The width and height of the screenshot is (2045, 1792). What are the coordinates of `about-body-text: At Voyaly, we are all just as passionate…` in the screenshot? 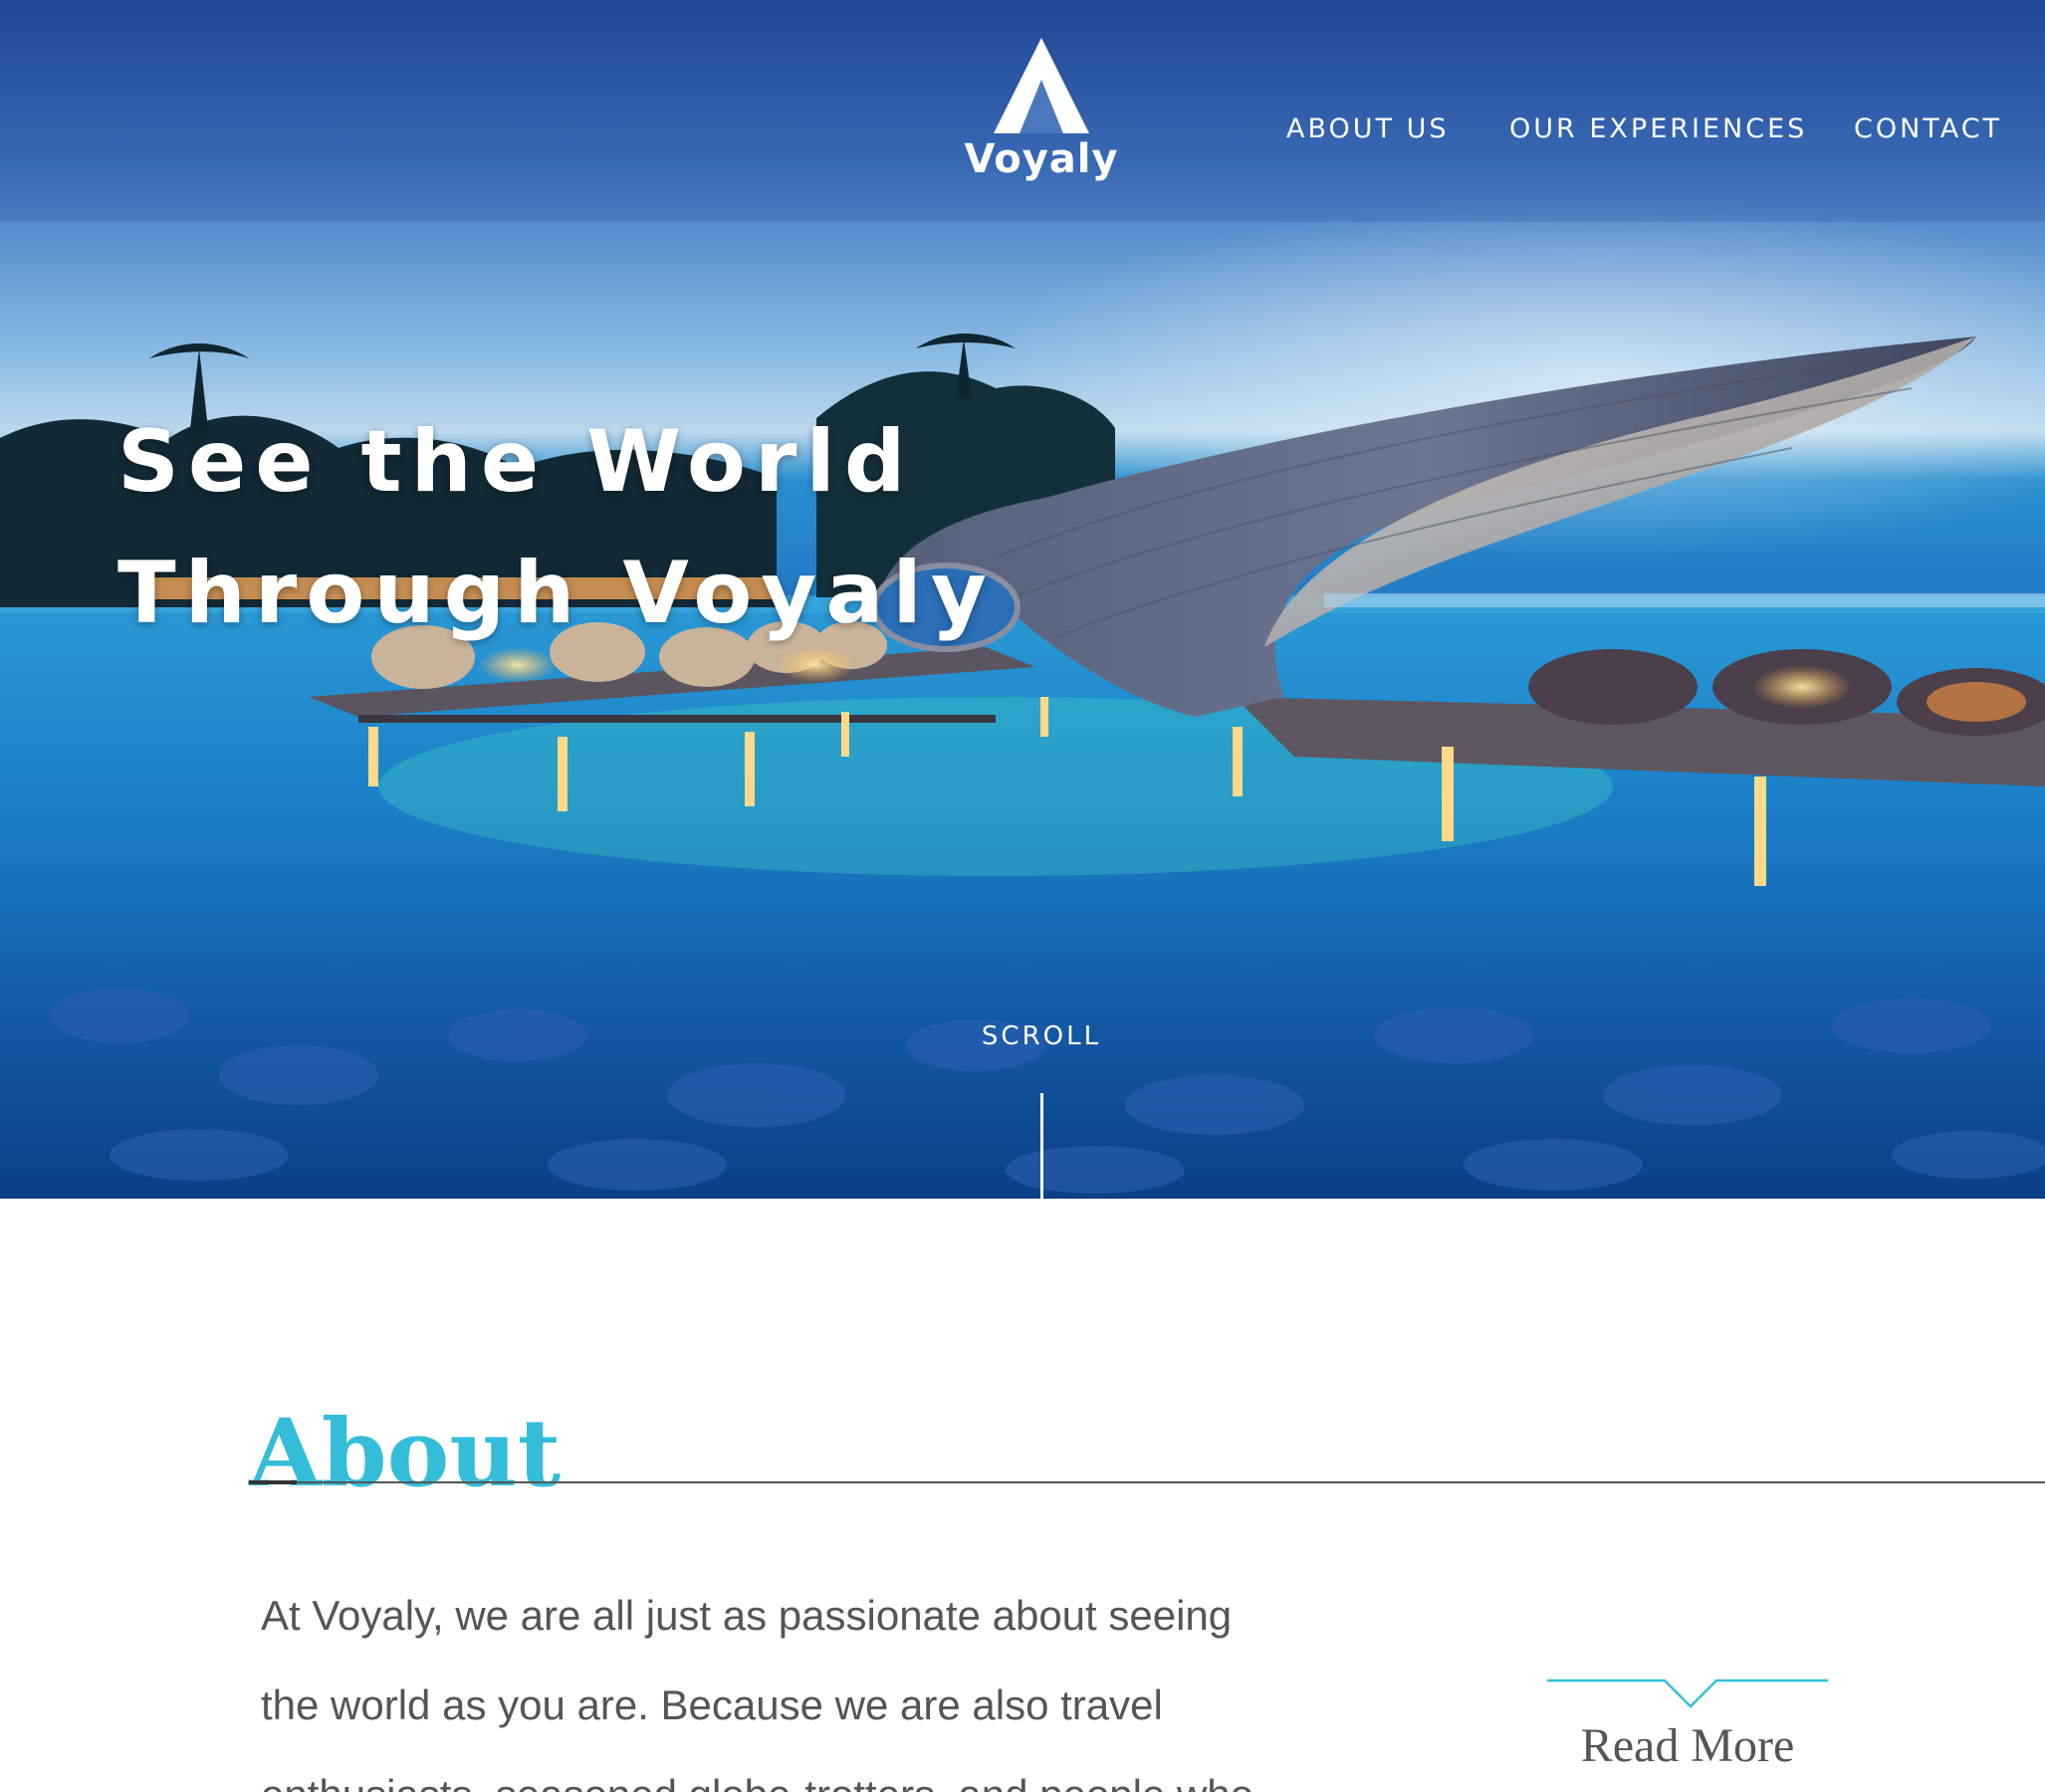 It's located at (828, 1681).